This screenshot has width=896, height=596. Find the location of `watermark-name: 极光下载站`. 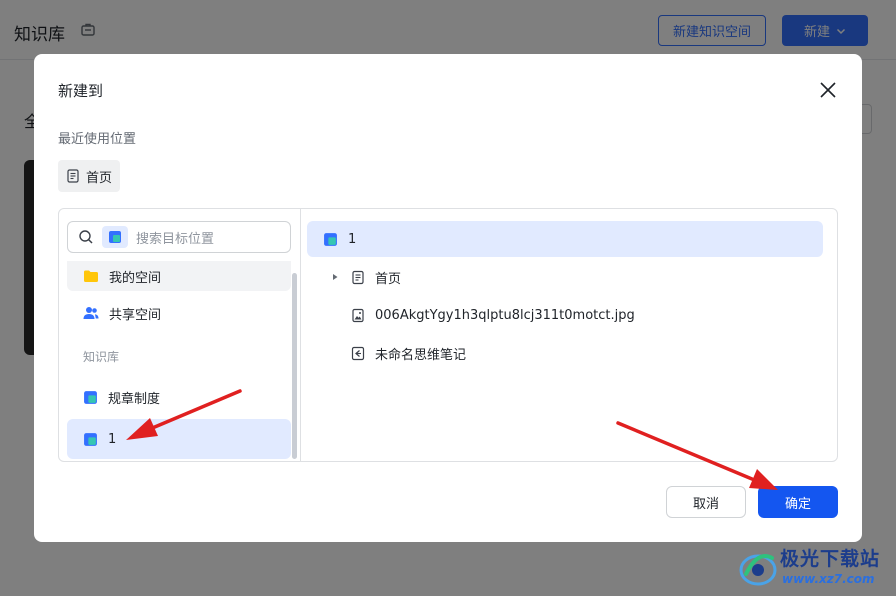

watermark-name: 极光下载站 is located at coordinates (830, 559).